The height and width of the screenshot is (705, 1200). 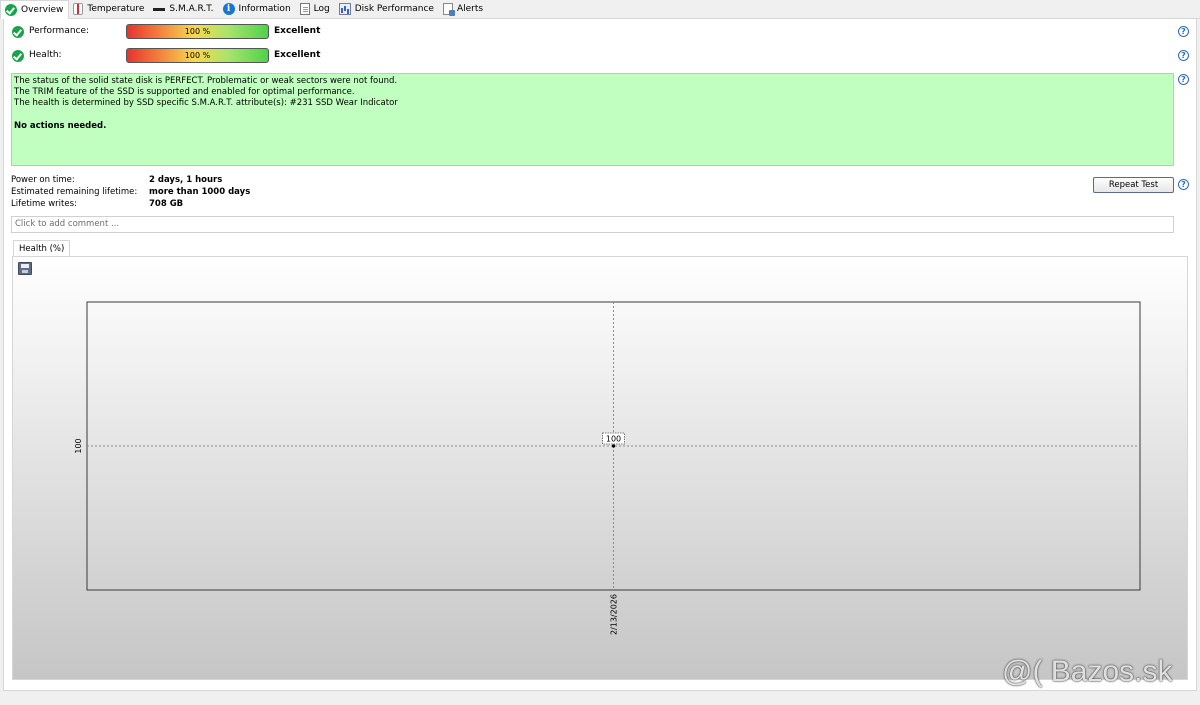 I want to click on tab-alerts: Alerts, so click(x=463, y=9).